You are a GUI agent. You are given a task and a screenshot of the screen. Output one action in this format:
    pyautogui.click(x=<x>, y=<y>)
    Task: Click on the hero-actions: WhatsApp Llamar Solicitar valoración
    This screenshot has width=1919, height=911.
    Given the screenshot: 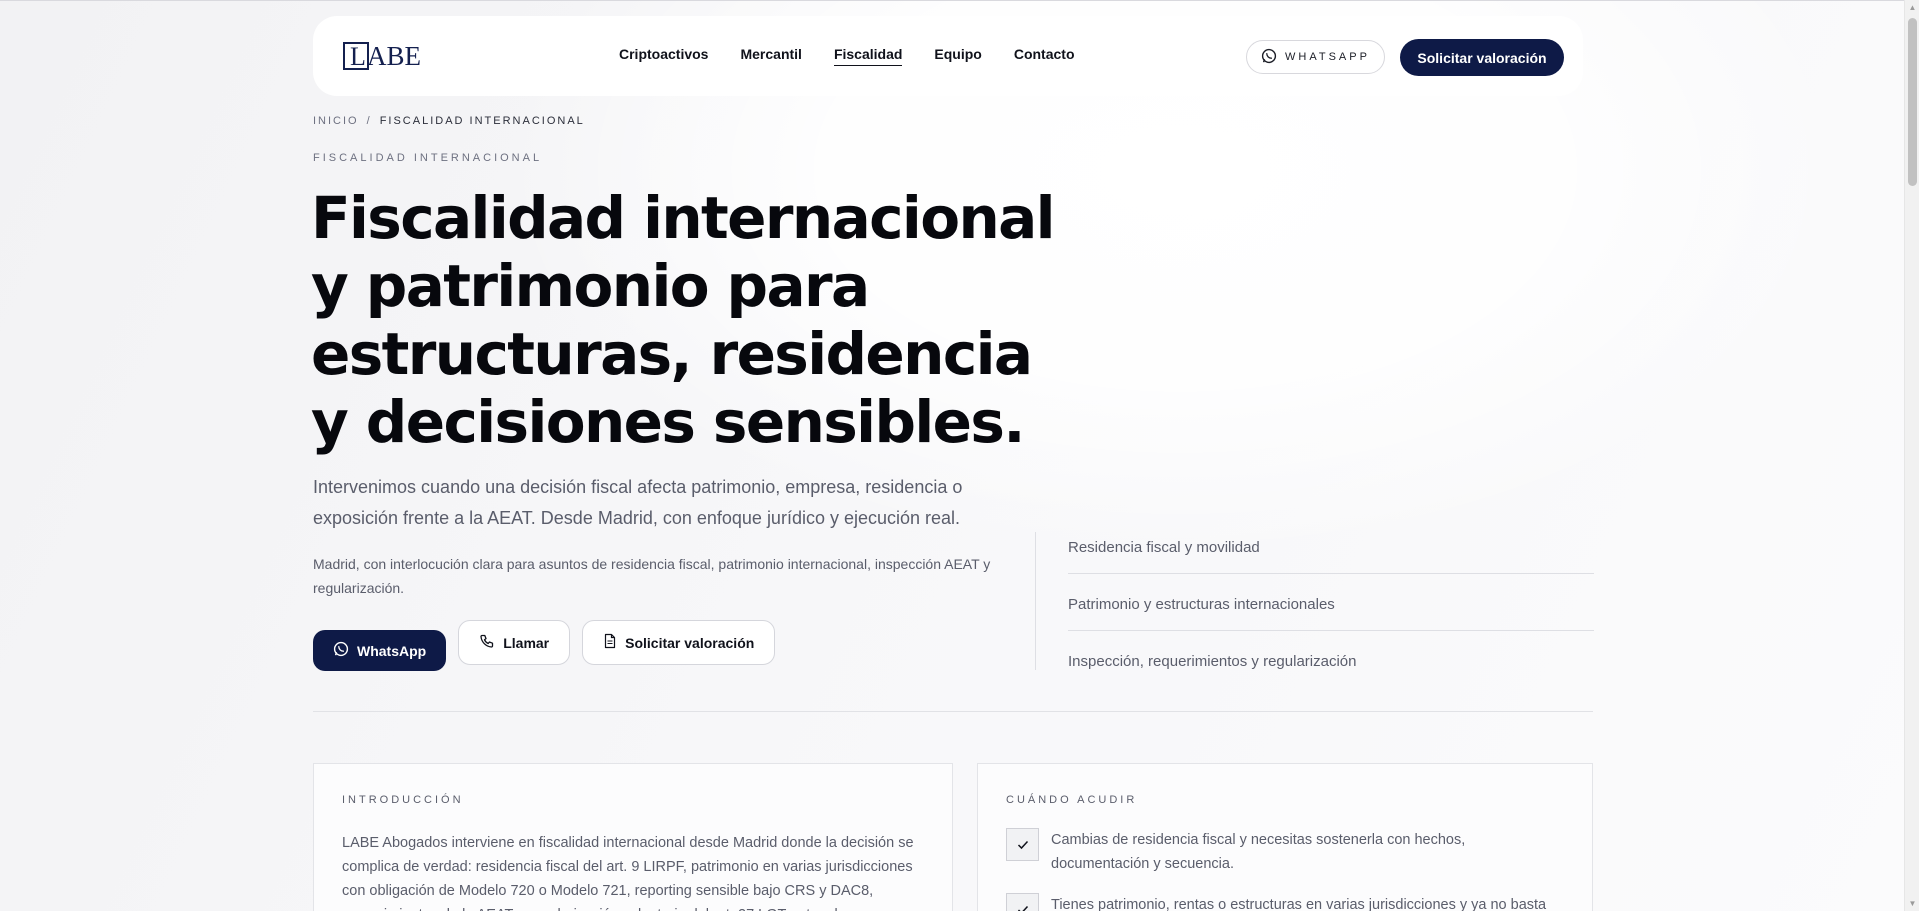 What is the action you would take?
    pyautogui.click(x=544, y=645)
    